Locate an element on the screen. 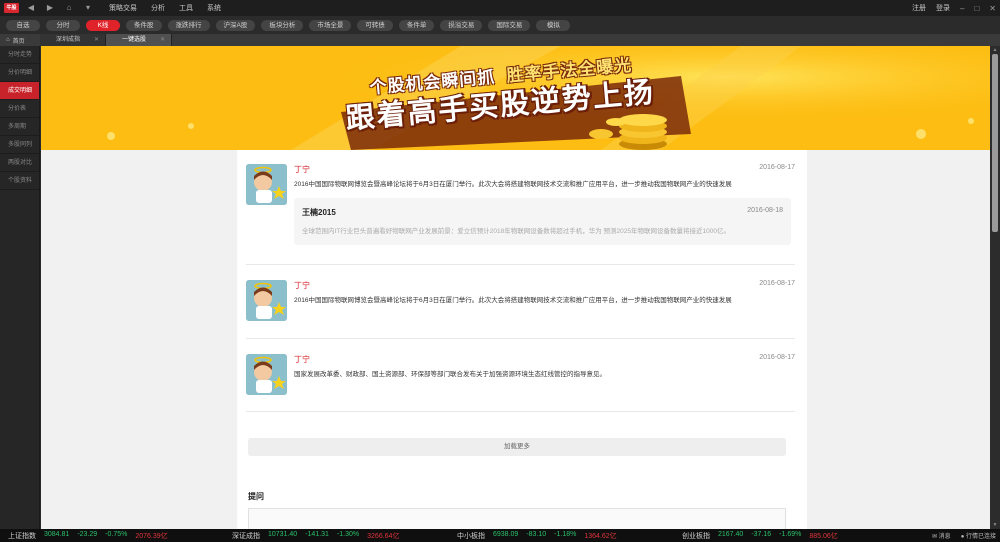 Image resolution: width=1000 pixels, height=542 pixels. status-area: ✉ 消息 ● 行情已连接 is located at coordinates (964, 535).